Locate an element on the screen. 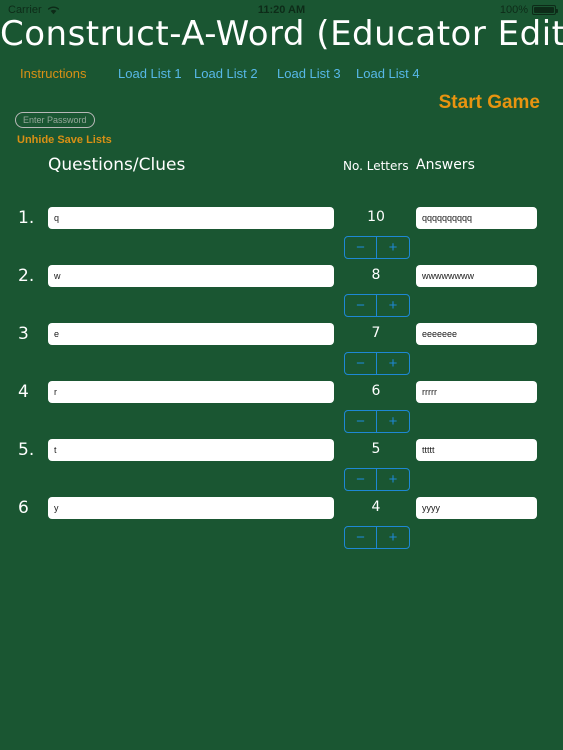 The width and height of the screenshot is (563, 750). row-number: 4 is located at coordinates (23, 392).